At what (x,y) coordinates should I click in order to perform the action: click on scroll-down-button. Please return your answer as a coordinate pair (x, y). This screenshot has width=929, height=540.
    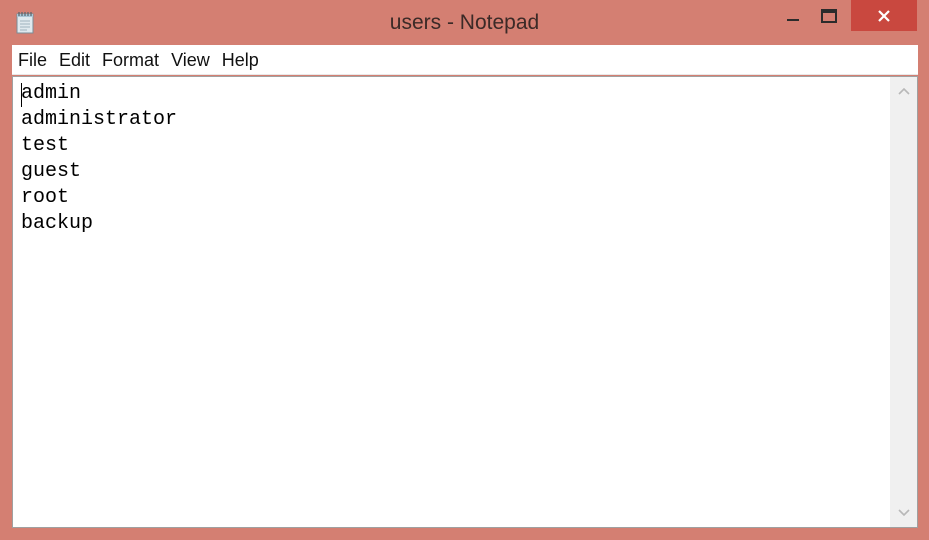
    Looking at the image, I should click on (903, 513).